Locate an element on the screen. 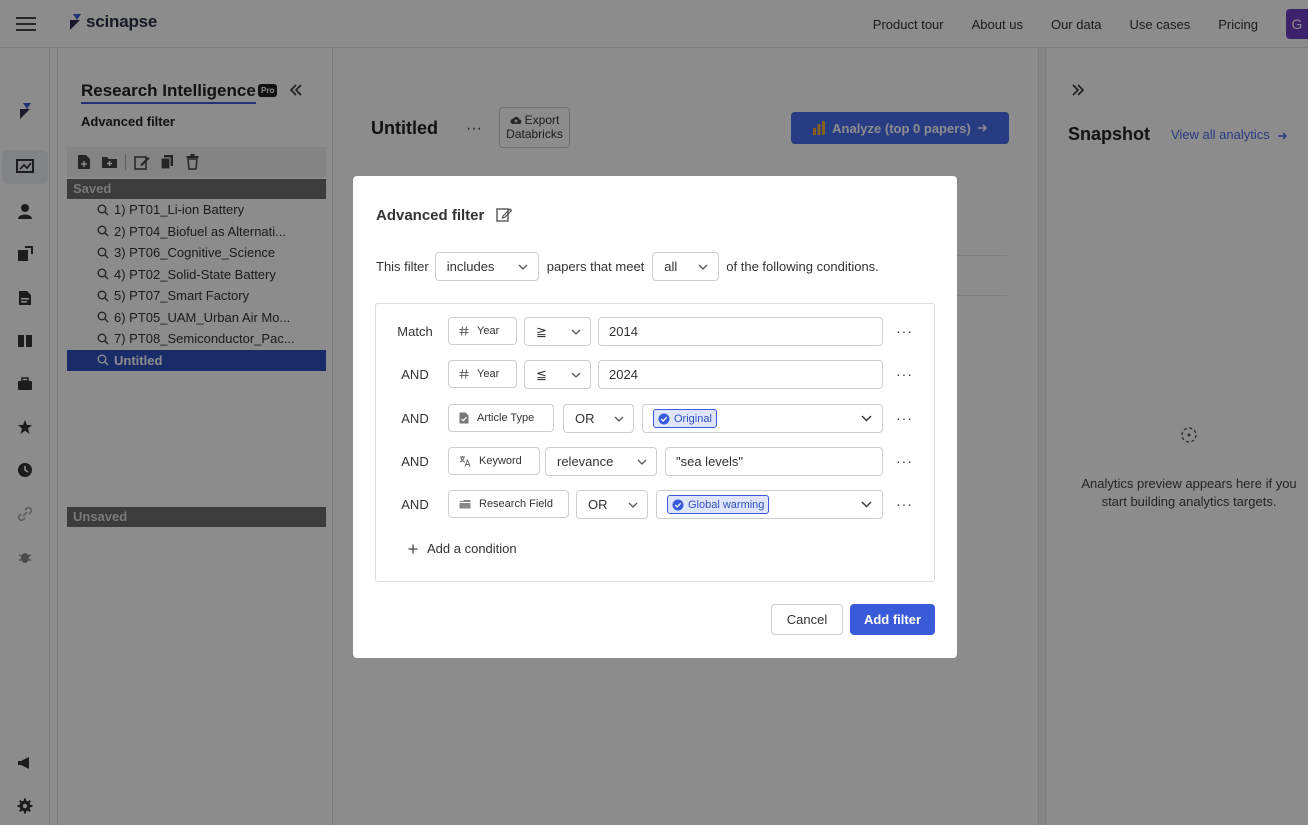 The height and width of the screenshot is (825, 1308). add-condition-label: Add a condition is located at coordinates (472, 548).